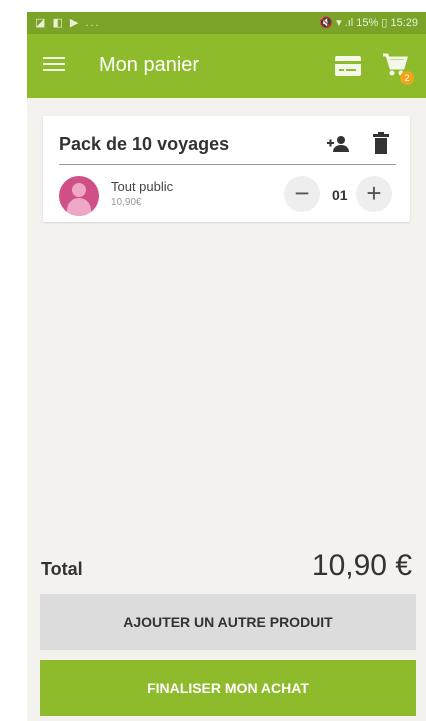 This screenshot has width=426, height=721. Describe the element at coordinates (62, 569) in the screenshot. I see `total-label: Total` at that location.